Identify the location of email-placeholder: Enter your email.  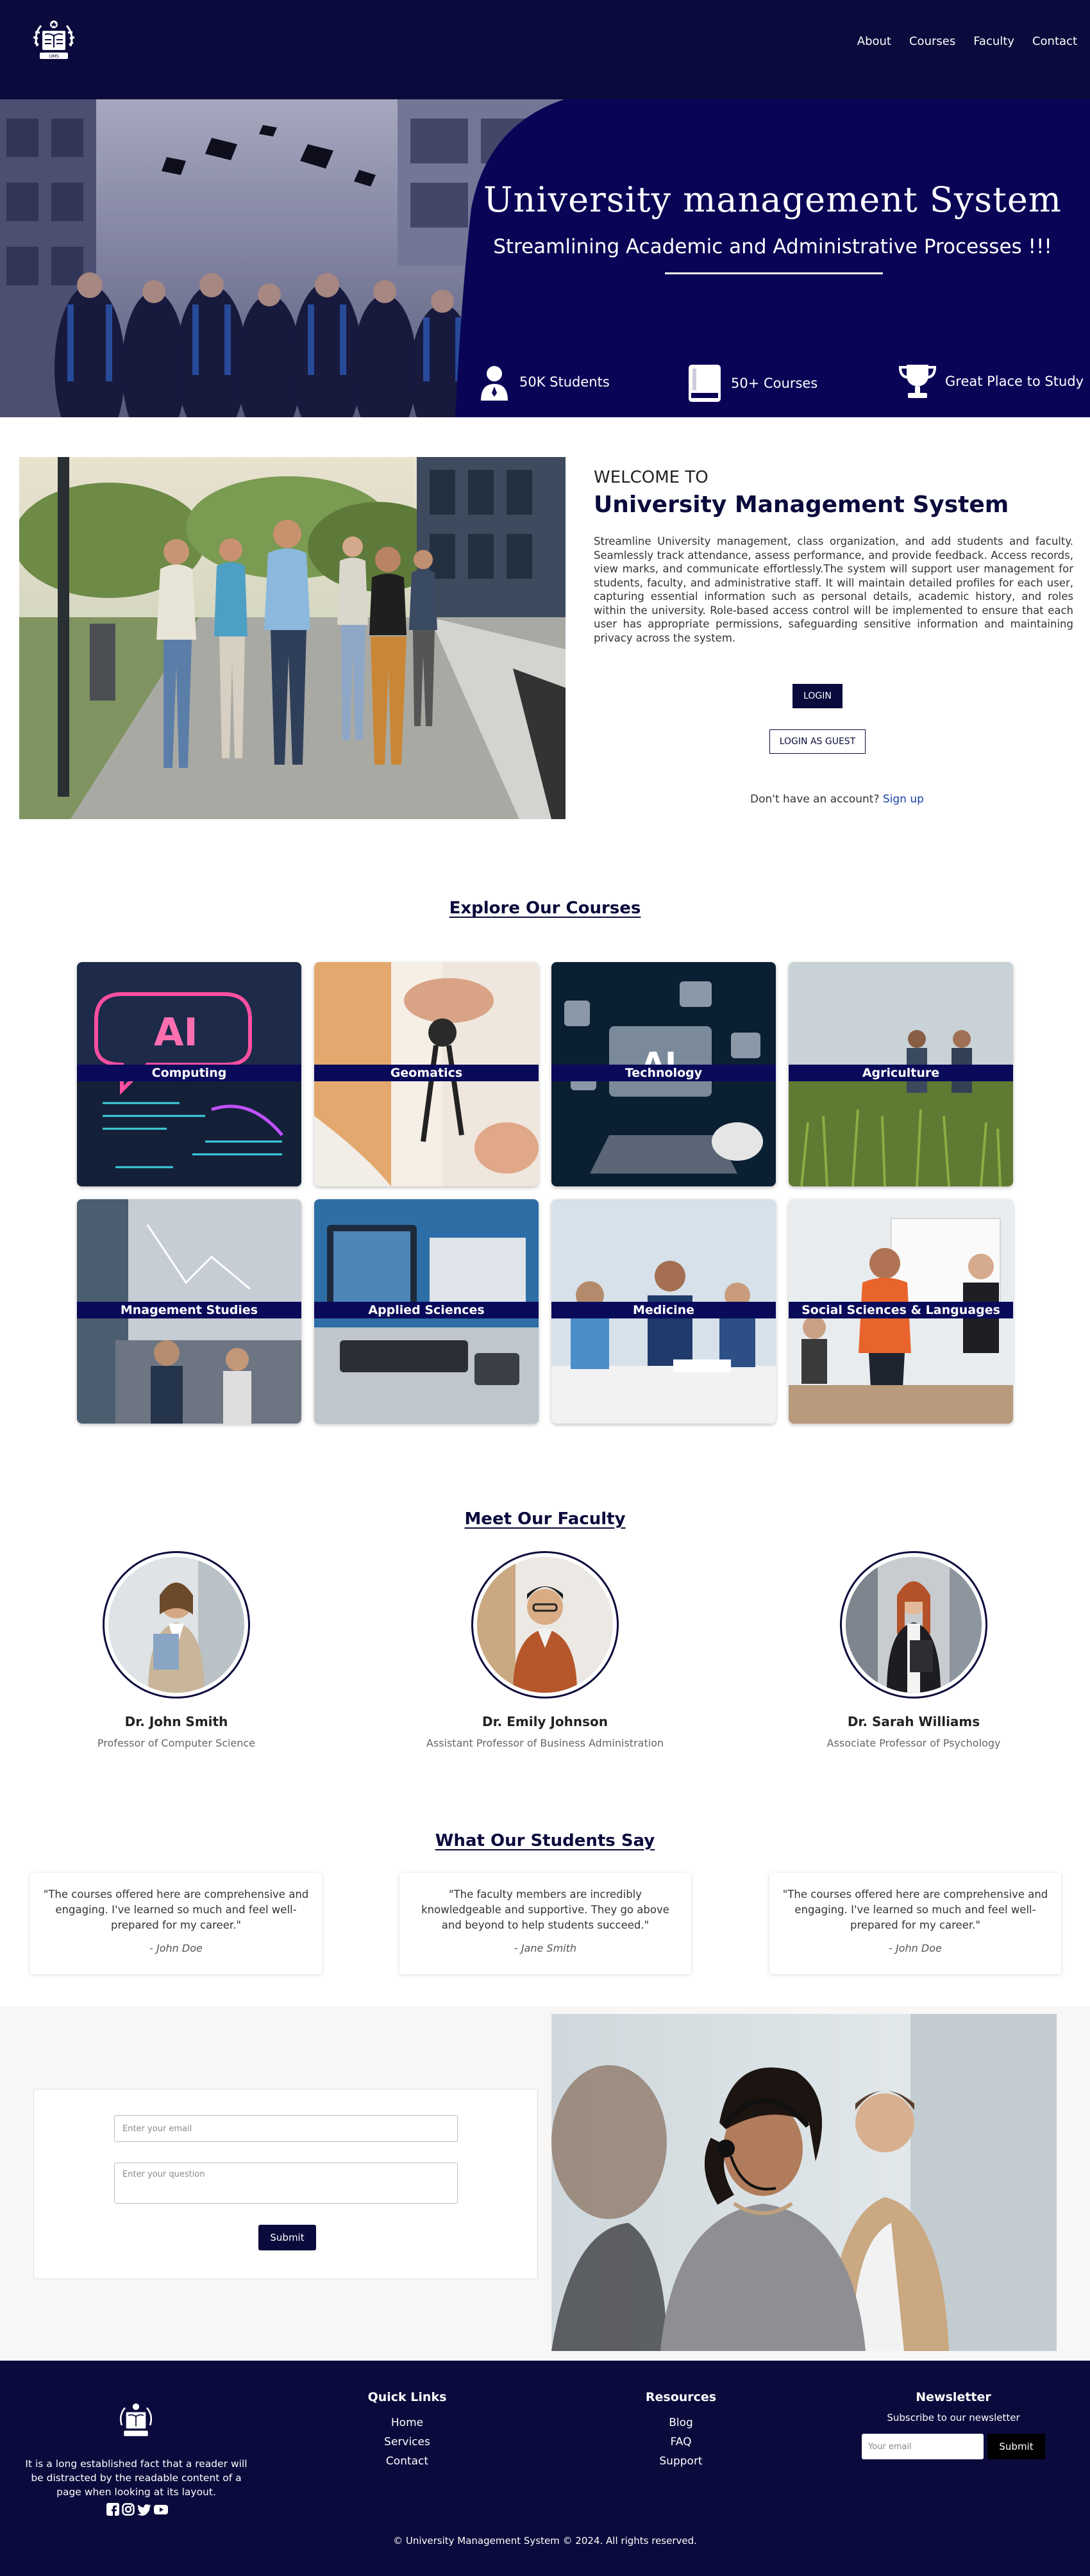
(157, 2128).